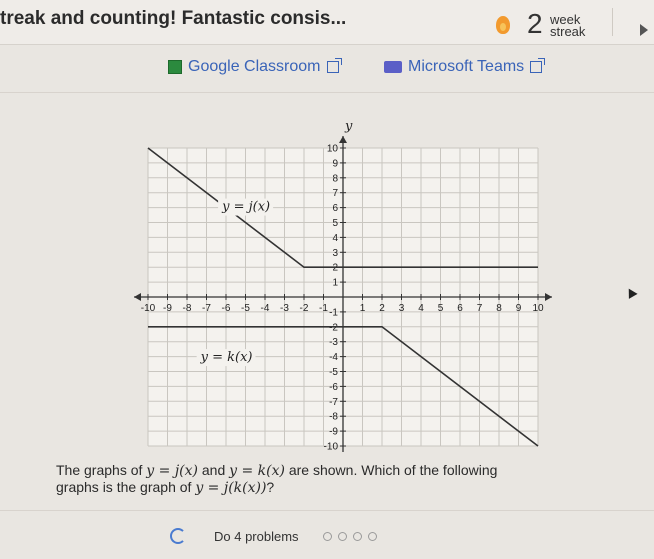 This screenshot has height=559, width=654. I want to click on mouse-cursor-icon, so click(631, 292).